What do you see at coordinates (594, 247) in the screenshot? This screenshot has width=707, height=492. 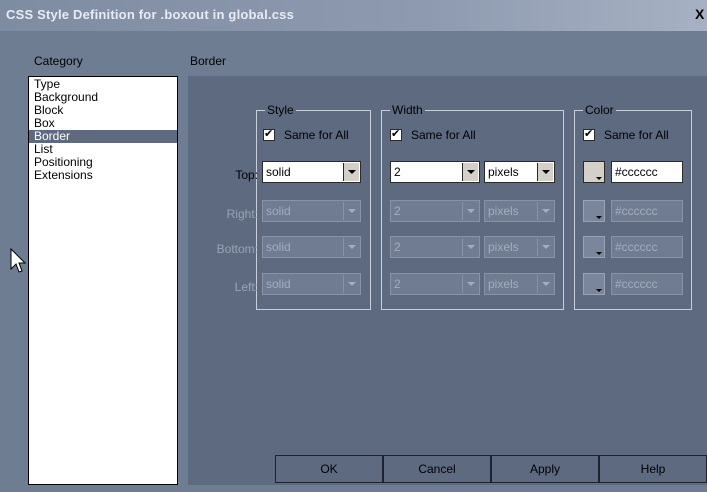 I see `bottom-color-swatch` at bounding box center [594, 247].